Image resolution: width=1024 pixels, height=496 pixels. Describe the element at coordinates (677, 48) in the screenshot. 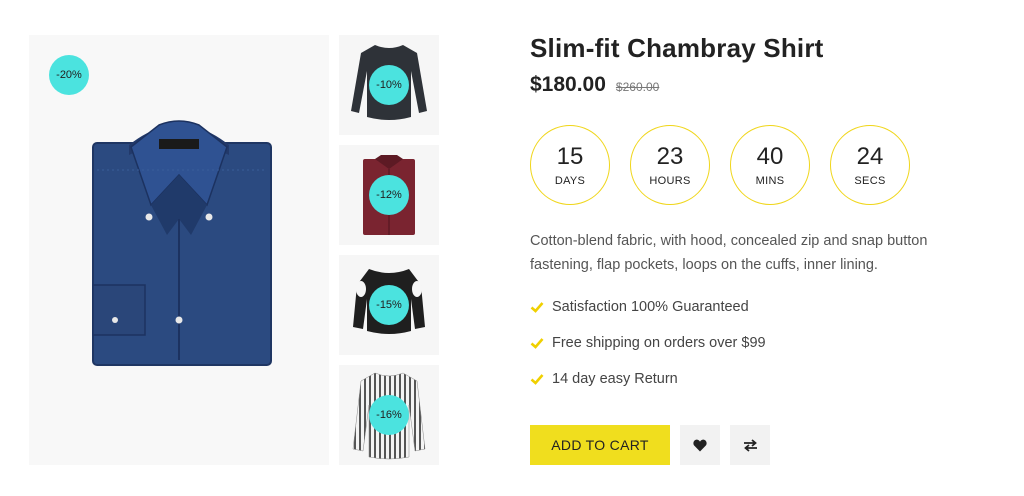

I see `product-title: Slim-fit Chambray Shirt` at that location.